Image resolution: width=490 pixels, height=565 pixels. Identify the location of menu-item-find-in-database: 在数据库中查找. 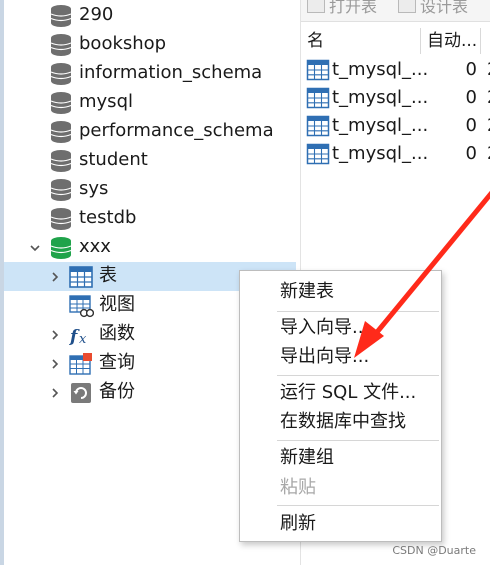
(343, 422).